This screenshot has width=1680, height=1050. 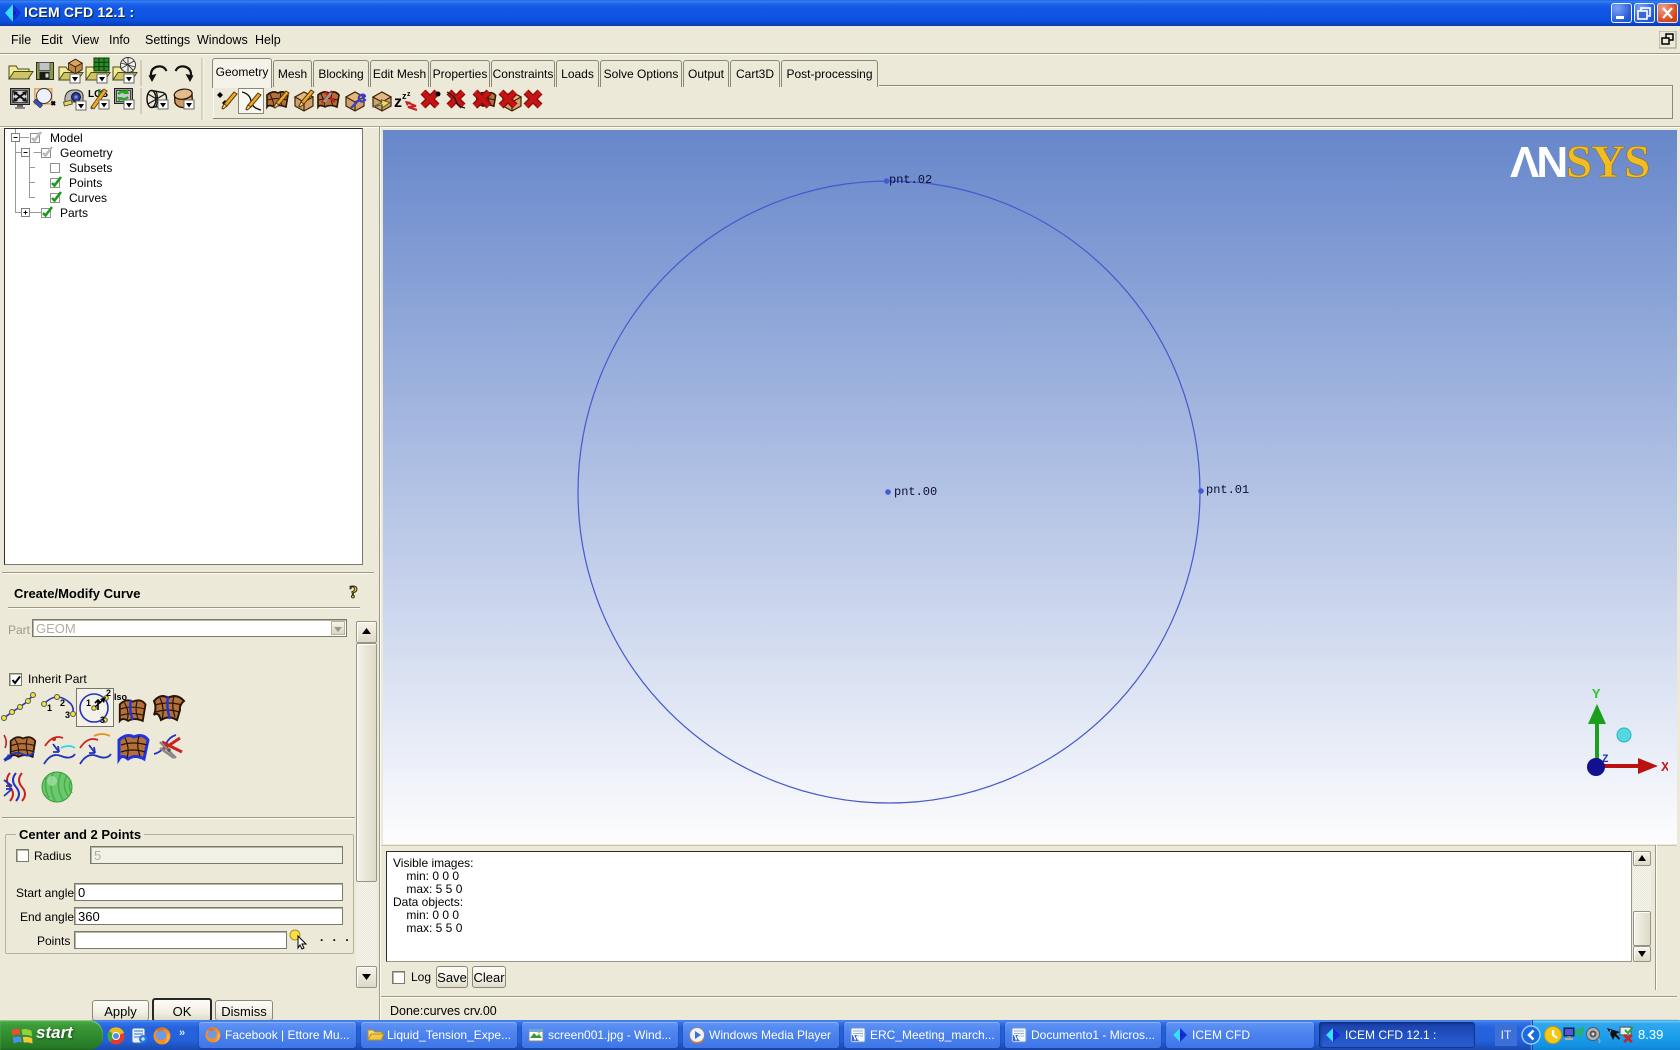 What do you see at coordinates (1607, 164) in the screenshot?
I see `svg-text: SYS` at bounding box center [1607, 164].